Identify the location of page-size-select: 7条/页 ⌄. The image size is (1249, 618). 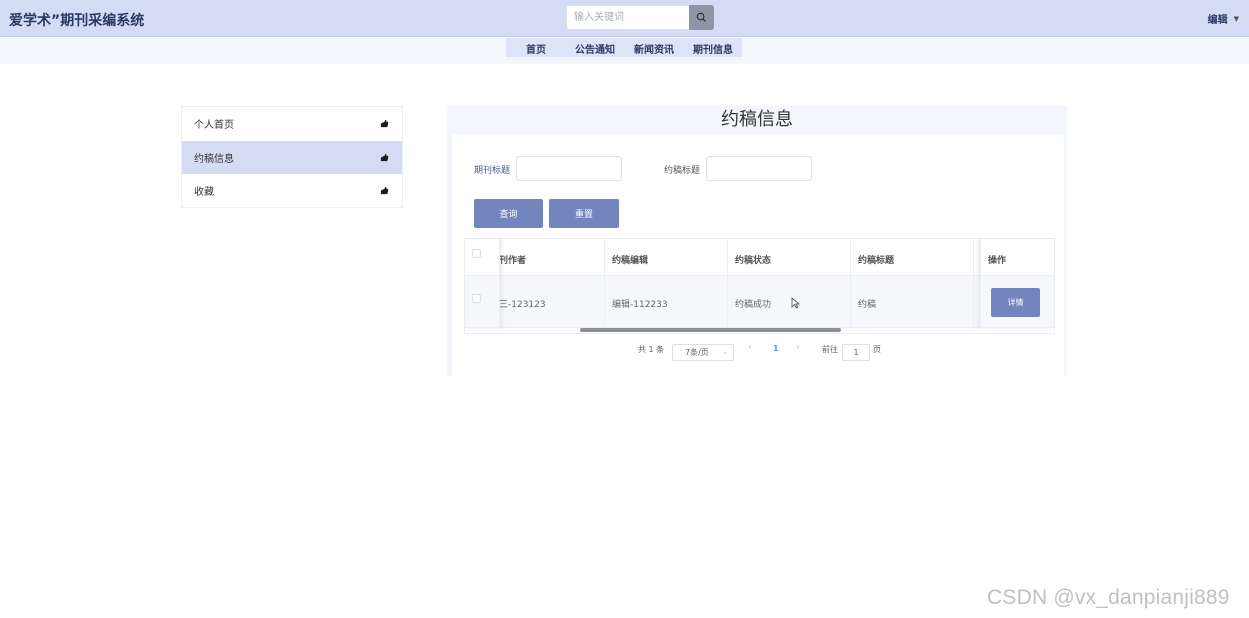
(703, 352).